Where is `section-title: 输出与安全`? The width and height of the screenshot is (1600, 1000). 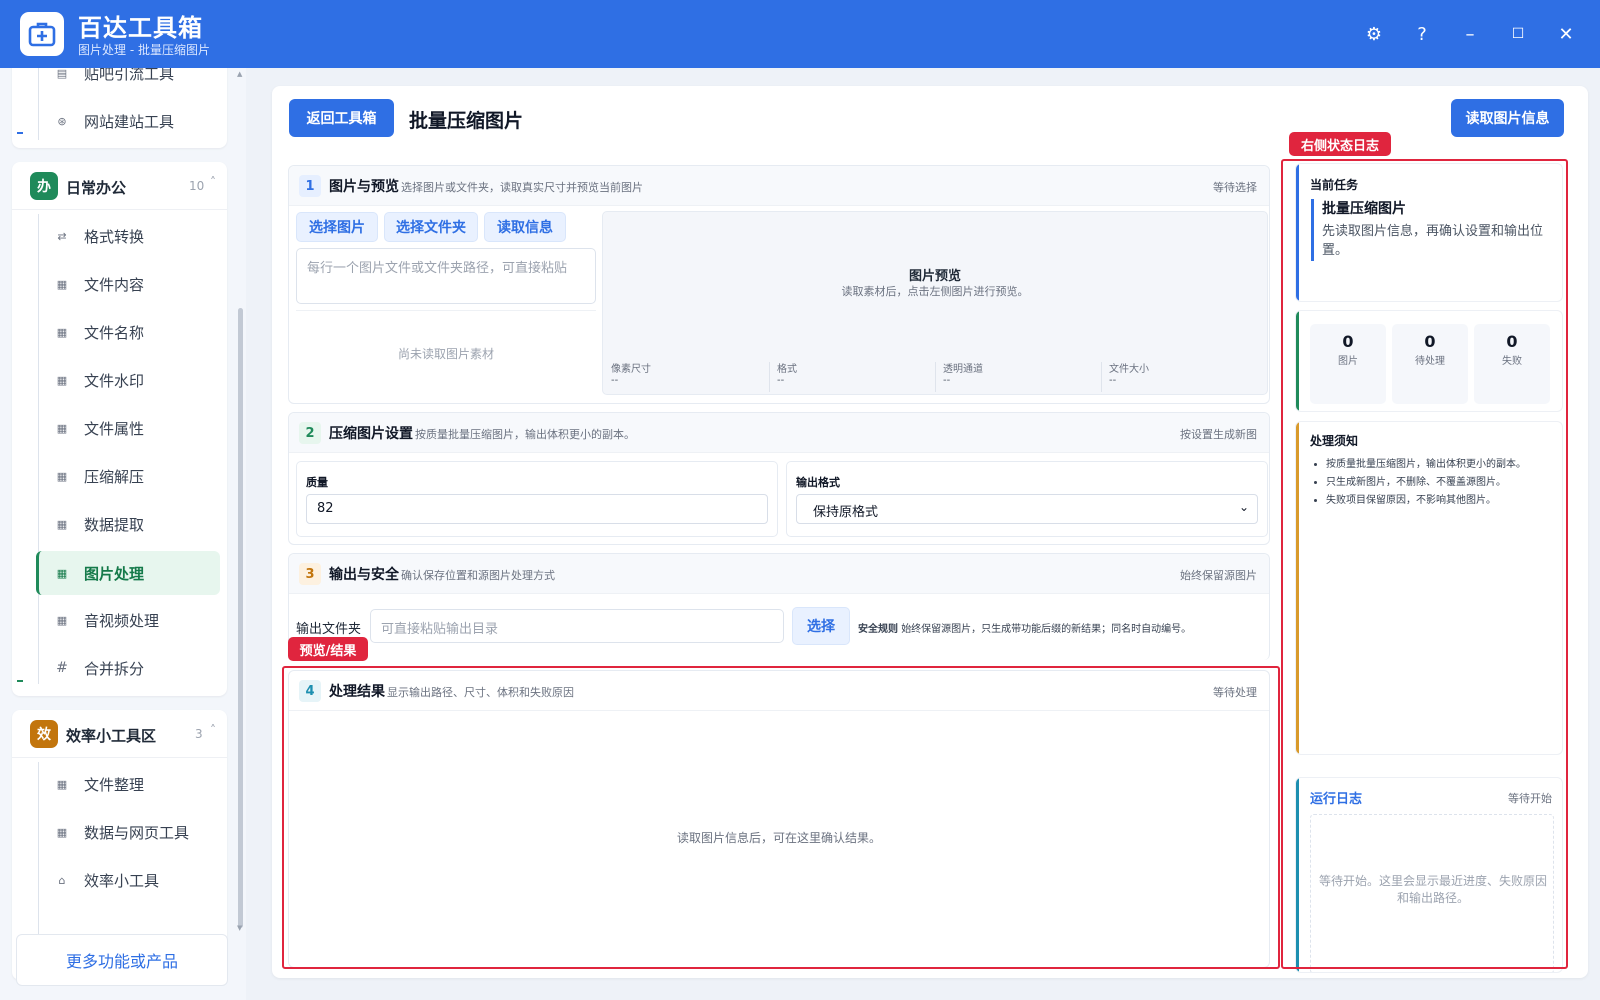
section-title: 输出与安全 is located at coordinates (364, 575).